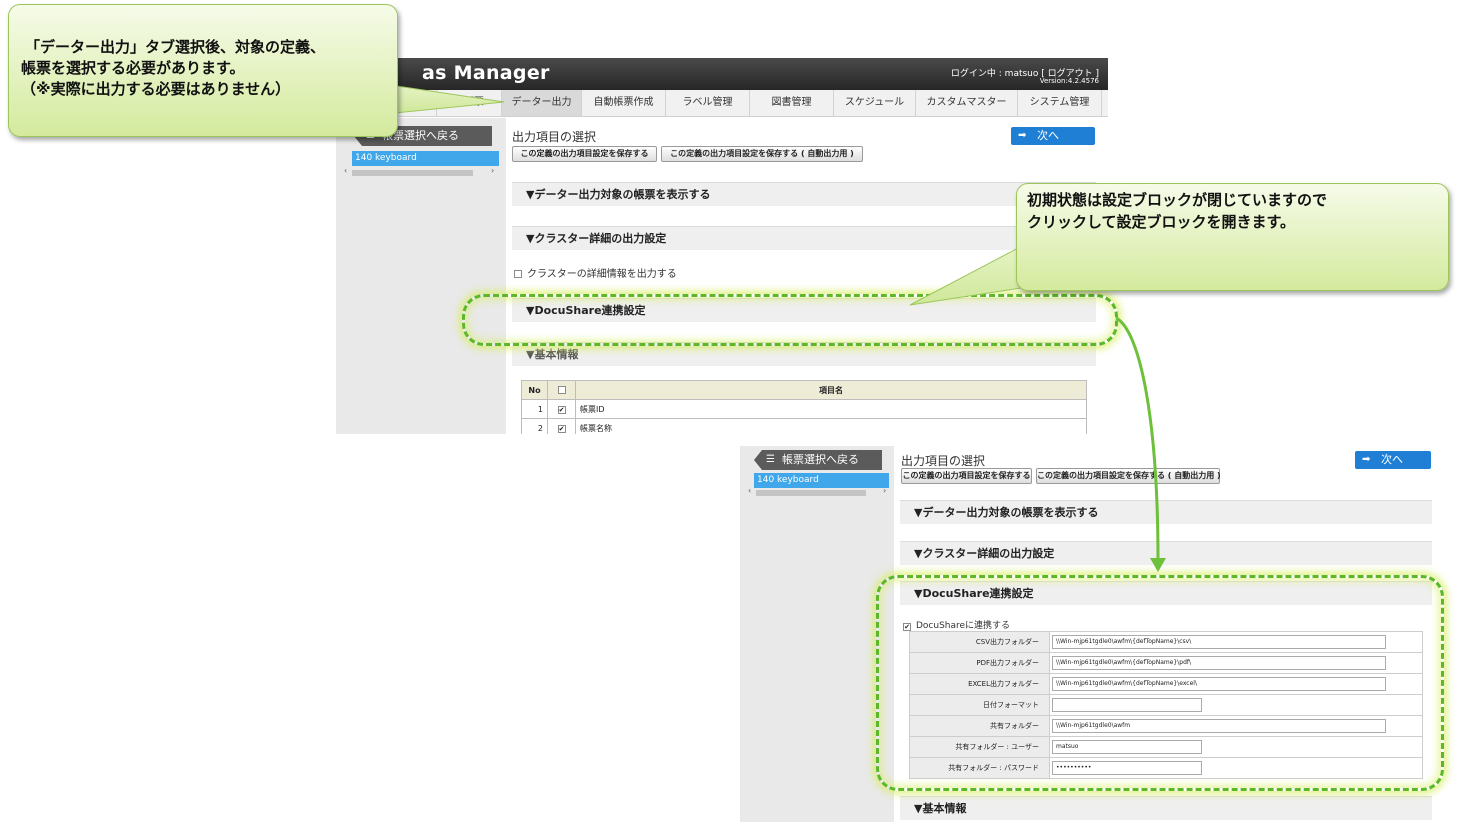 The width and height of the screenshot is (1460, 822). Describe the element at coordinates (1161, 222) in the screenshot. I see `callout-right-line-2: クリックして設定ブロックを開きます。` at that location.